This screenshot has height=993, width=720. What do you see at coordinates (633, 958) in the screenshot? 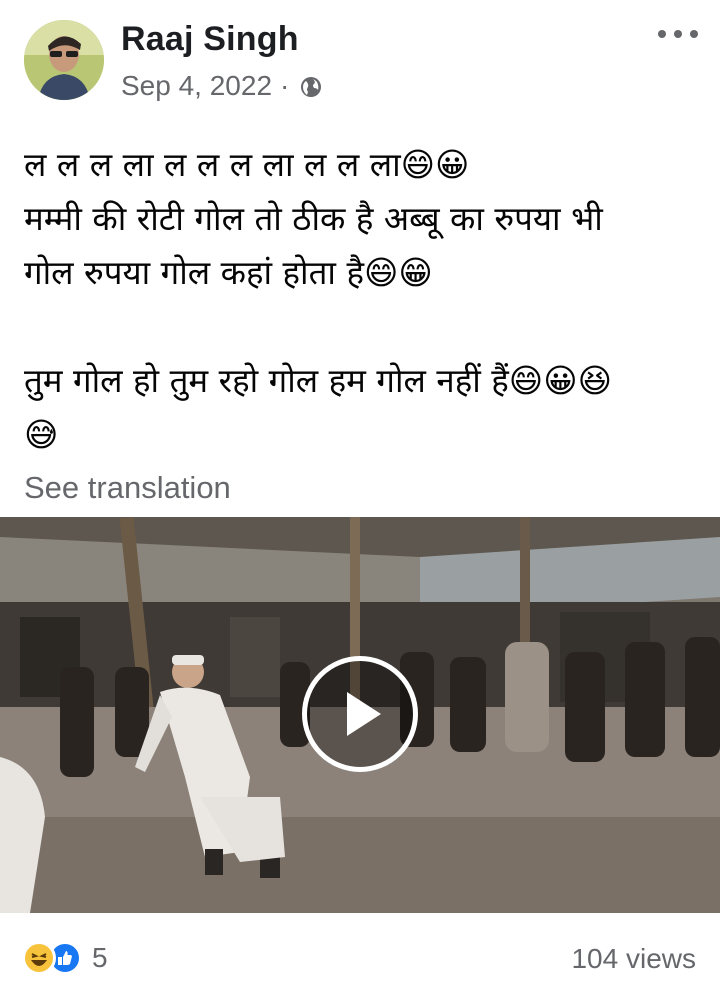
I see `views-count: 104 views` at bounding box center [633, 958].